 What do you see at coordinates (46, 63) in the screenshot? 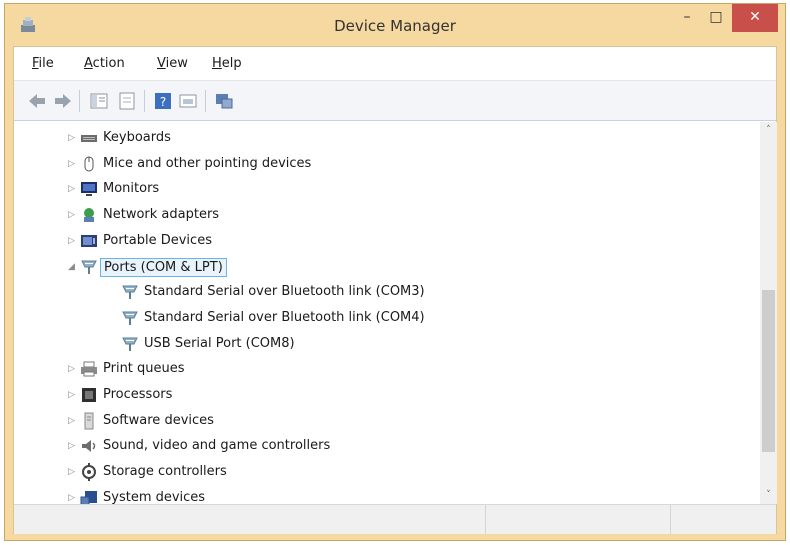
I see `menu-file-rest: ile` at bounding box center [46, 63].